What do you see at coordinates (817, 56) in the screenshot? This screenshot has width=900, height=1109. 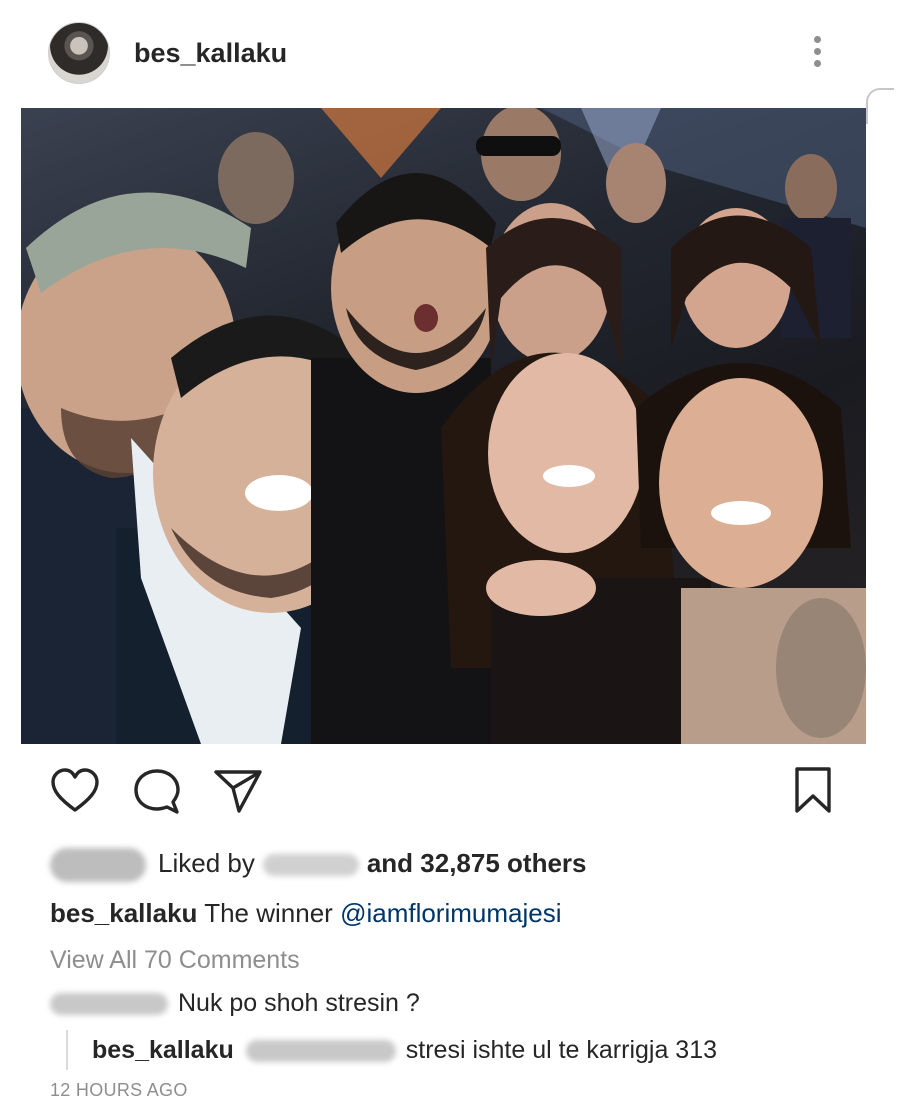 I see `more-options-icon` at bounding box center [817, 56].